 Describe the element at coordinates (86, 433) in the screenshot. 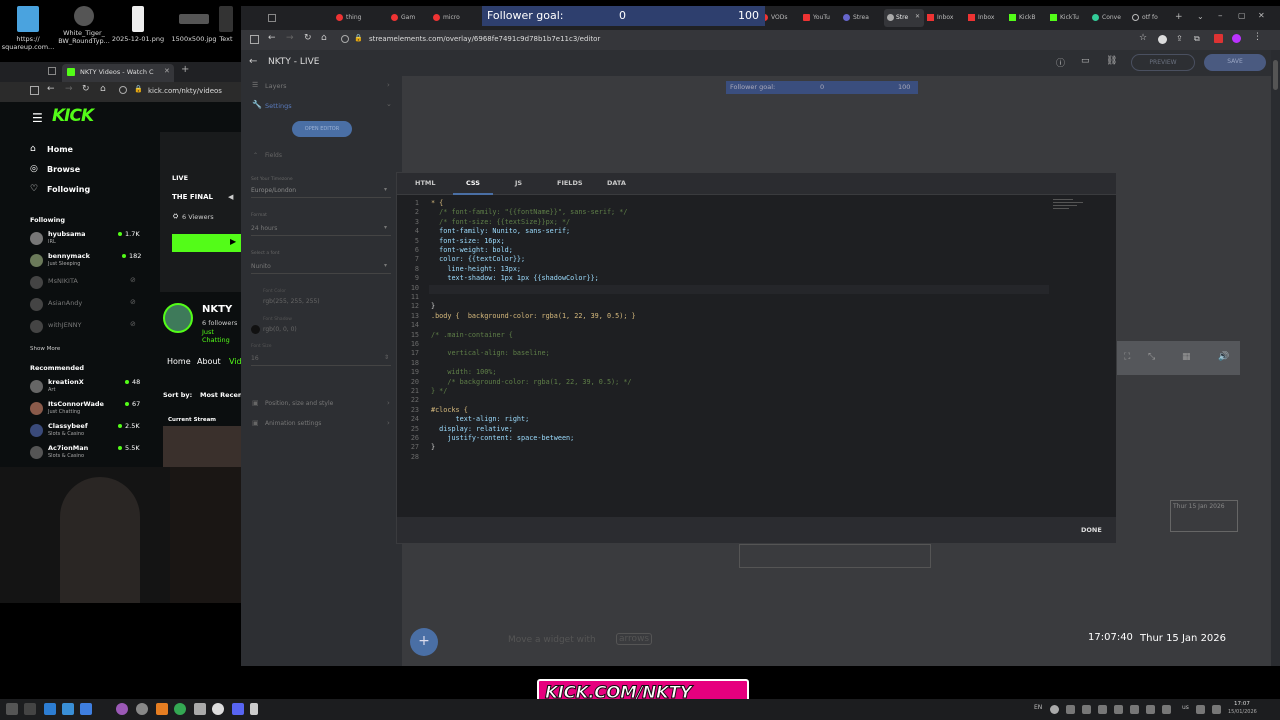

I see `recommended-item: Classybeef Slots & Casino 2.5K` at that location.